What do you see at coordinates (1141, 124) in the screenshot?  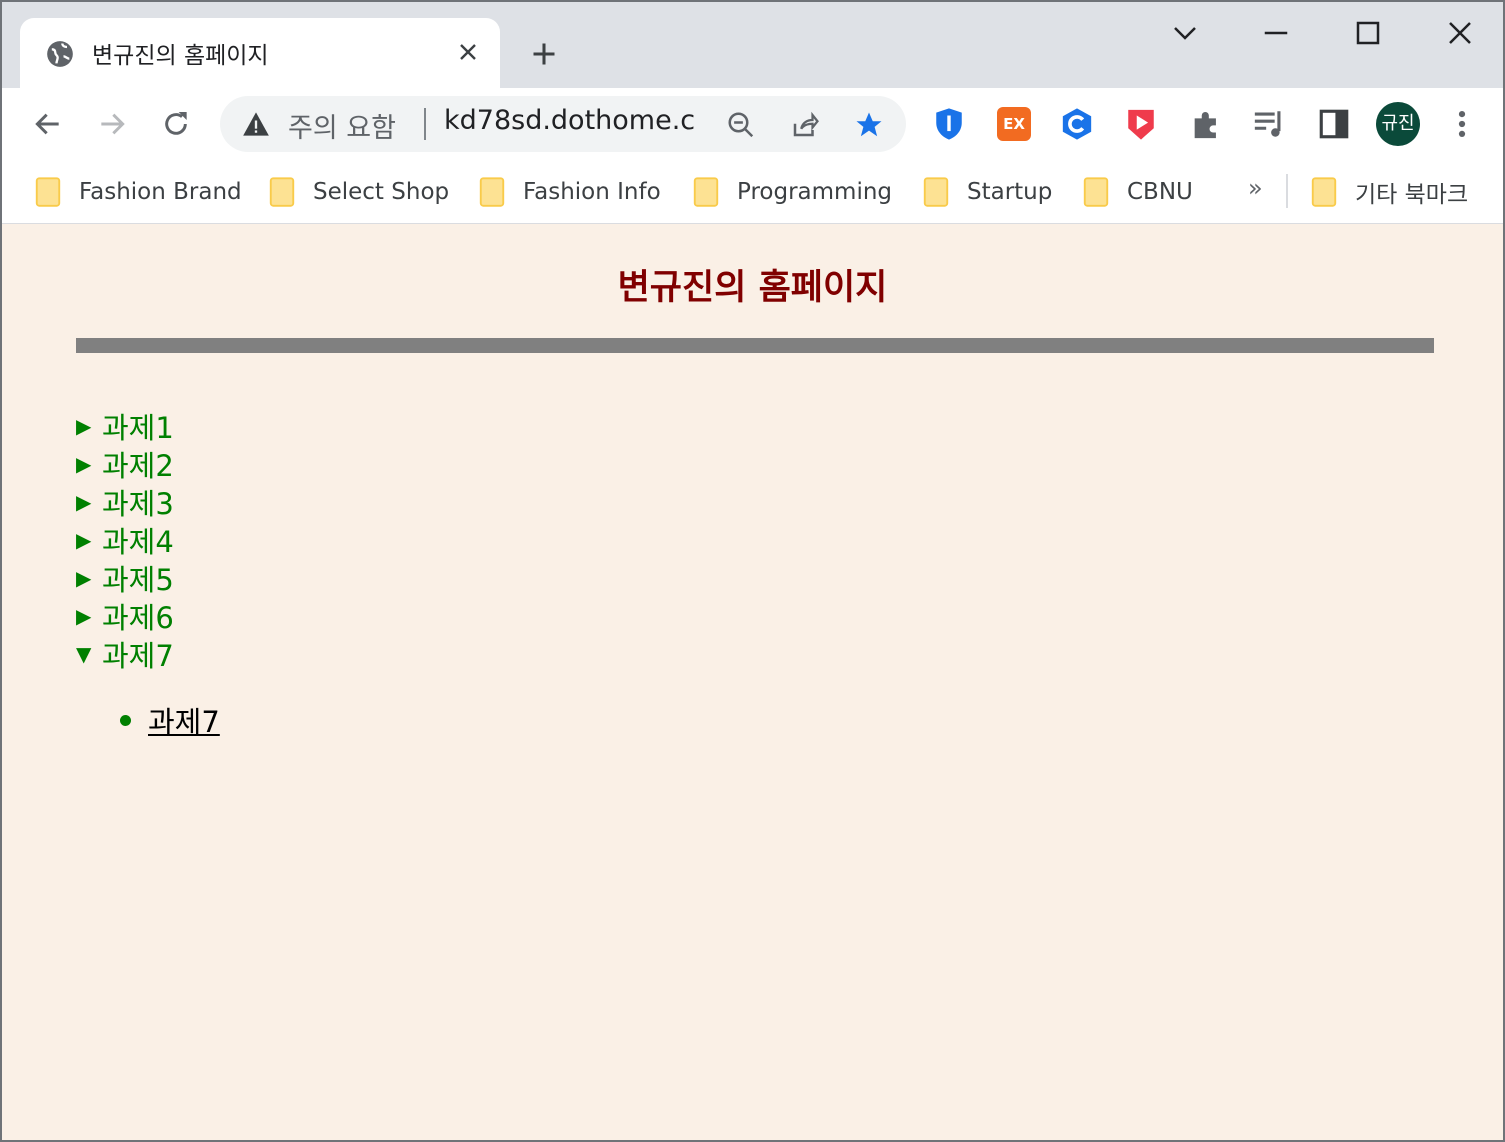 I see `play-shield-icon` at bounding box center [1141, 124].